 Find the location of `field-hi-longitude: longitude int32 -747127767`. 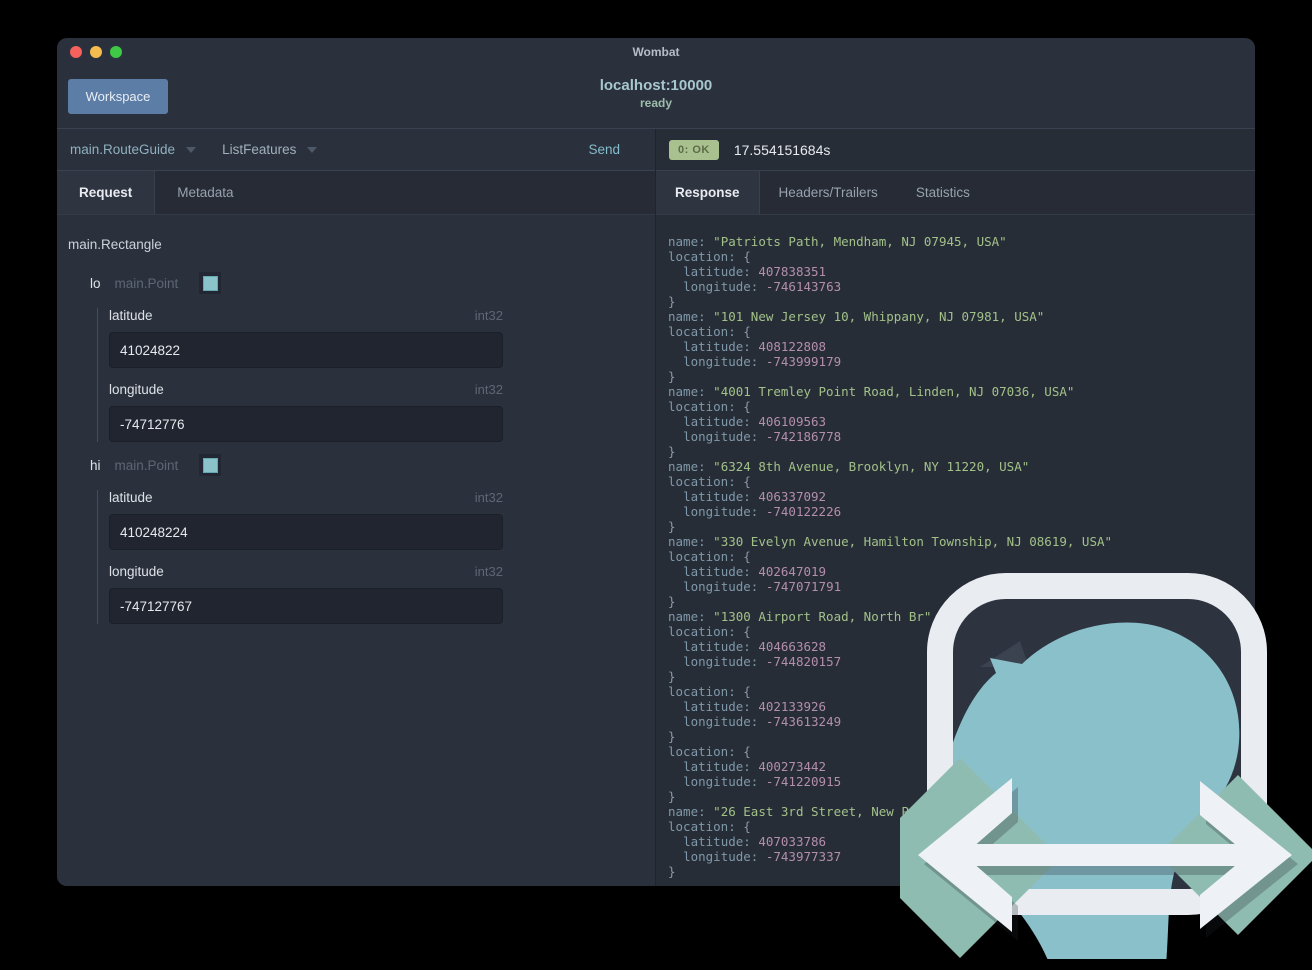

field-hi-longitude: longitude int32 -747127767 is located at coordinates (374, 594).